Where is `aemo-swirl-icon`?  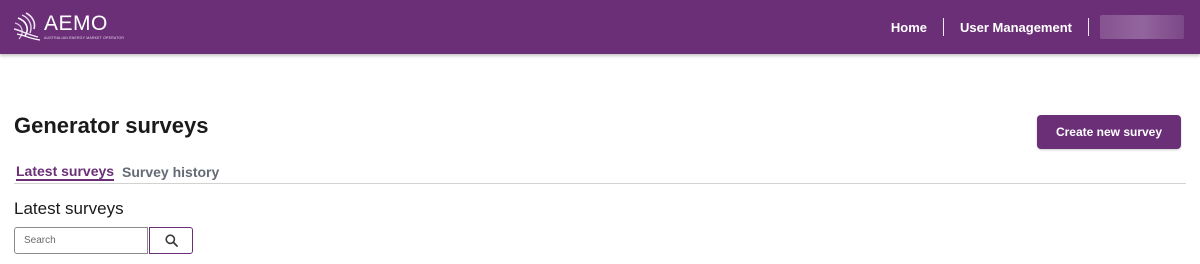
aemo-swirl-icon is located at coordinates (27, 26).